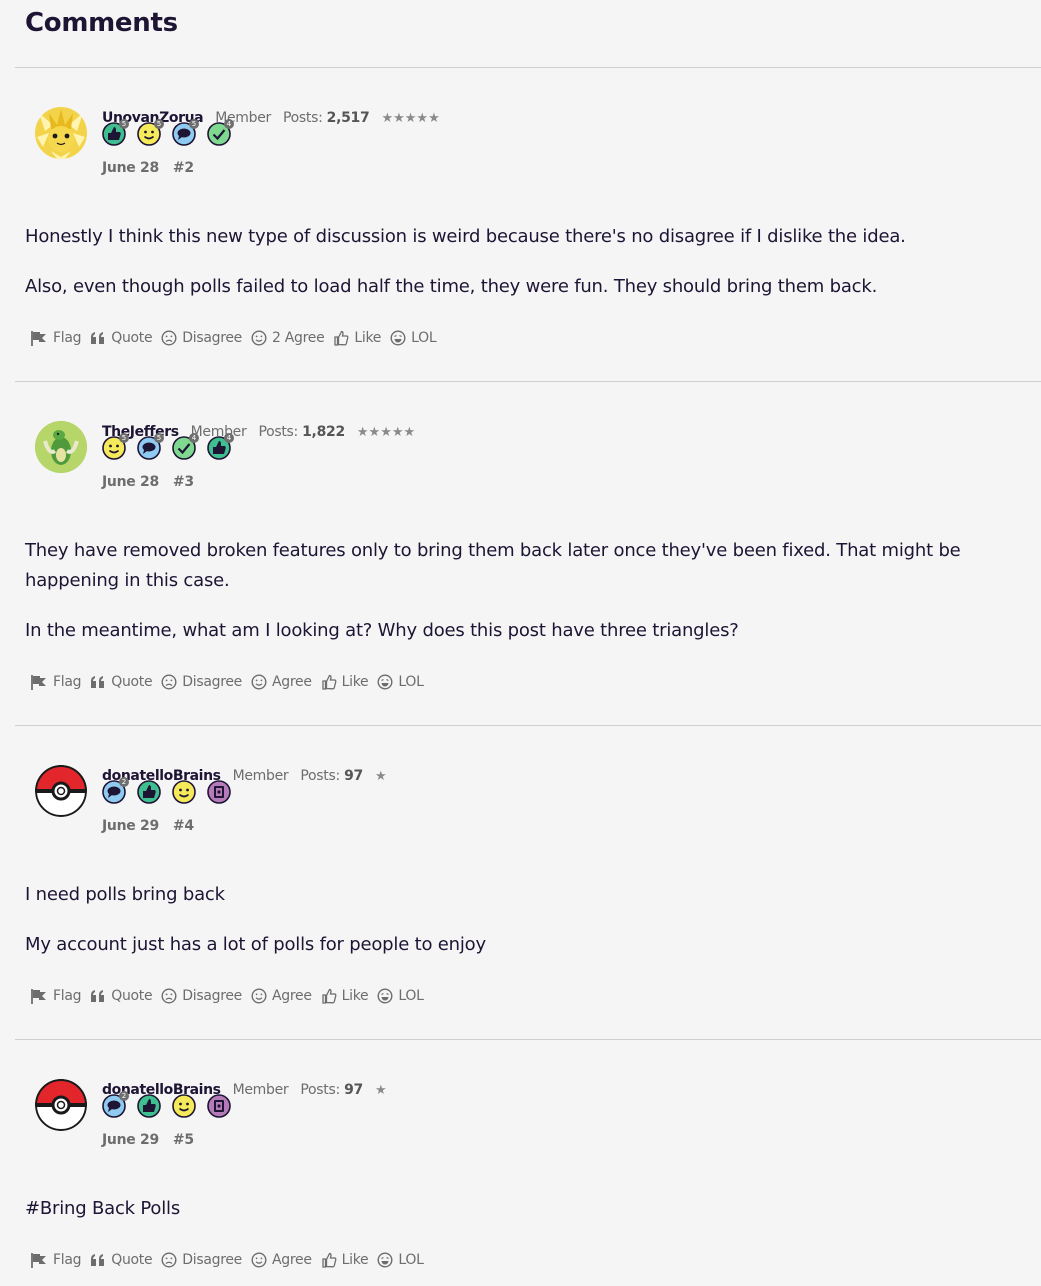 This screenshot has height=1286, width=1041. I want to click on post-dateline: June 28 #2, so click(148, 168).